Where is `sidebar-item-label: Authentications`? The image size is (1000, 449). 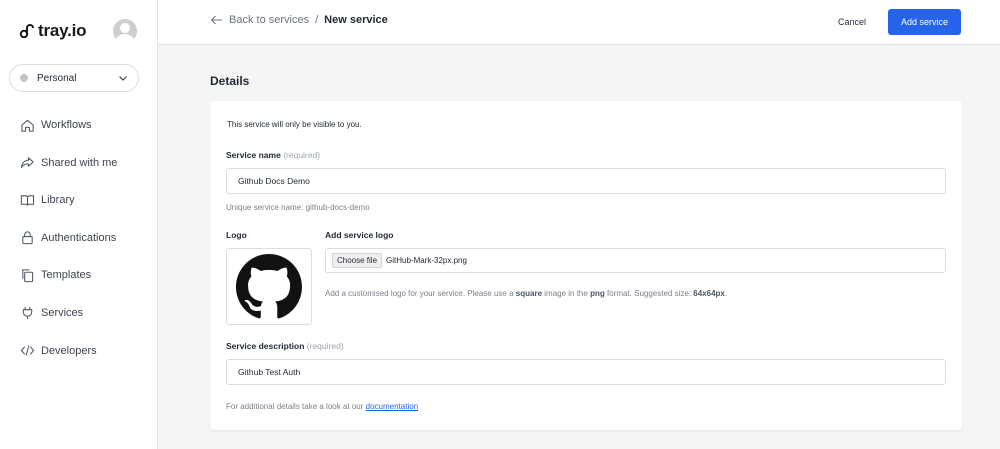
sidebar-item-label: Authentications is located at coordinates (79, 237).